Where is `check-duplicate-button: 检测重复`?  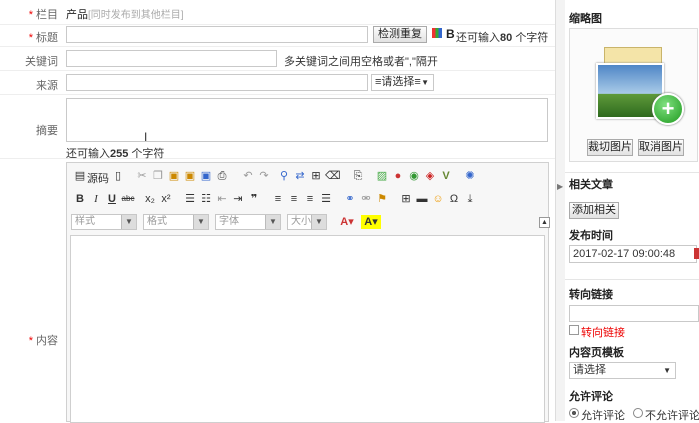
check-duplicate-button: 检测重复 is located at coordinates (400, 34).